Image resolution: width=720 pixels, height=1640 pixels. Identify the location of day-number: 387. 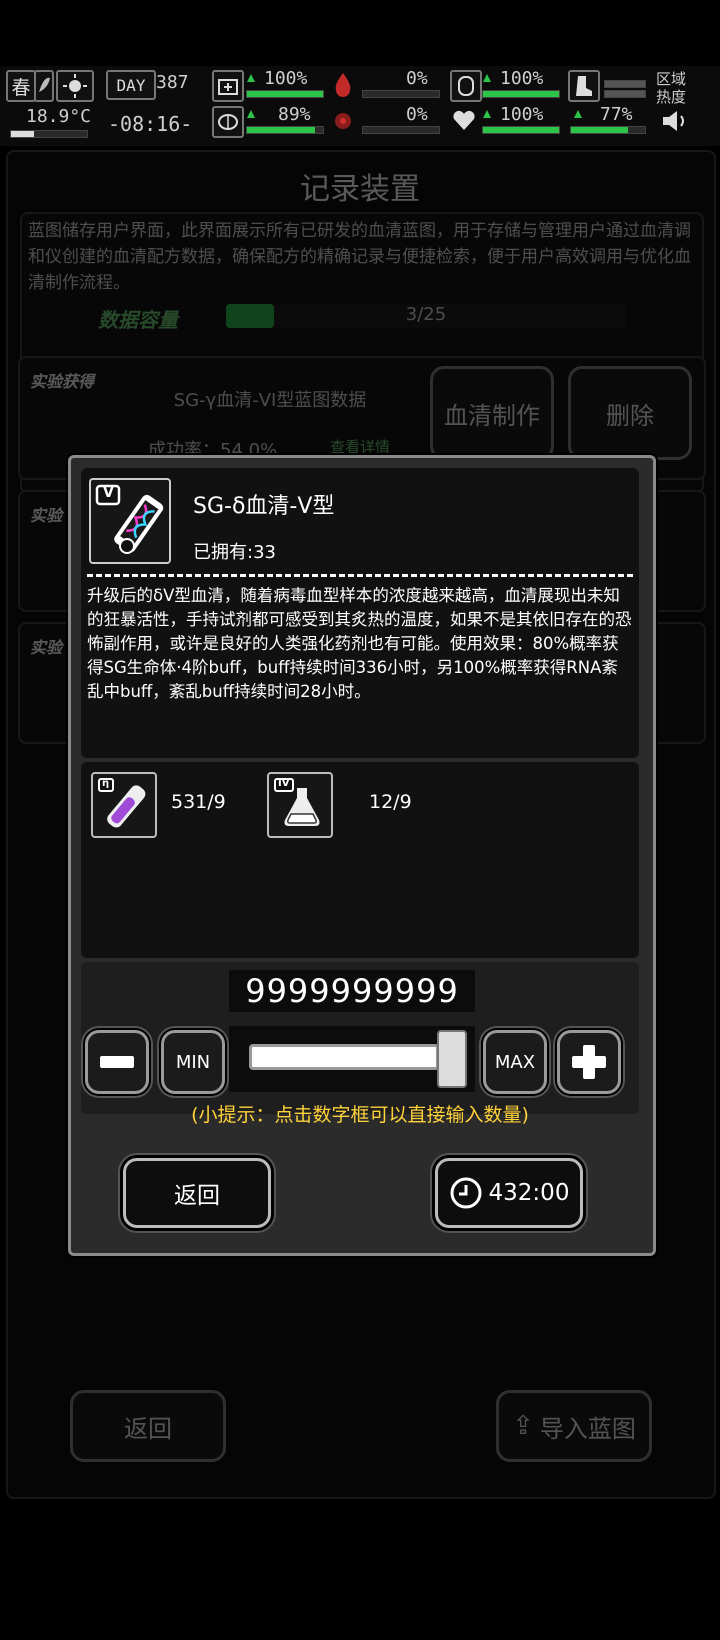
(172, 82).